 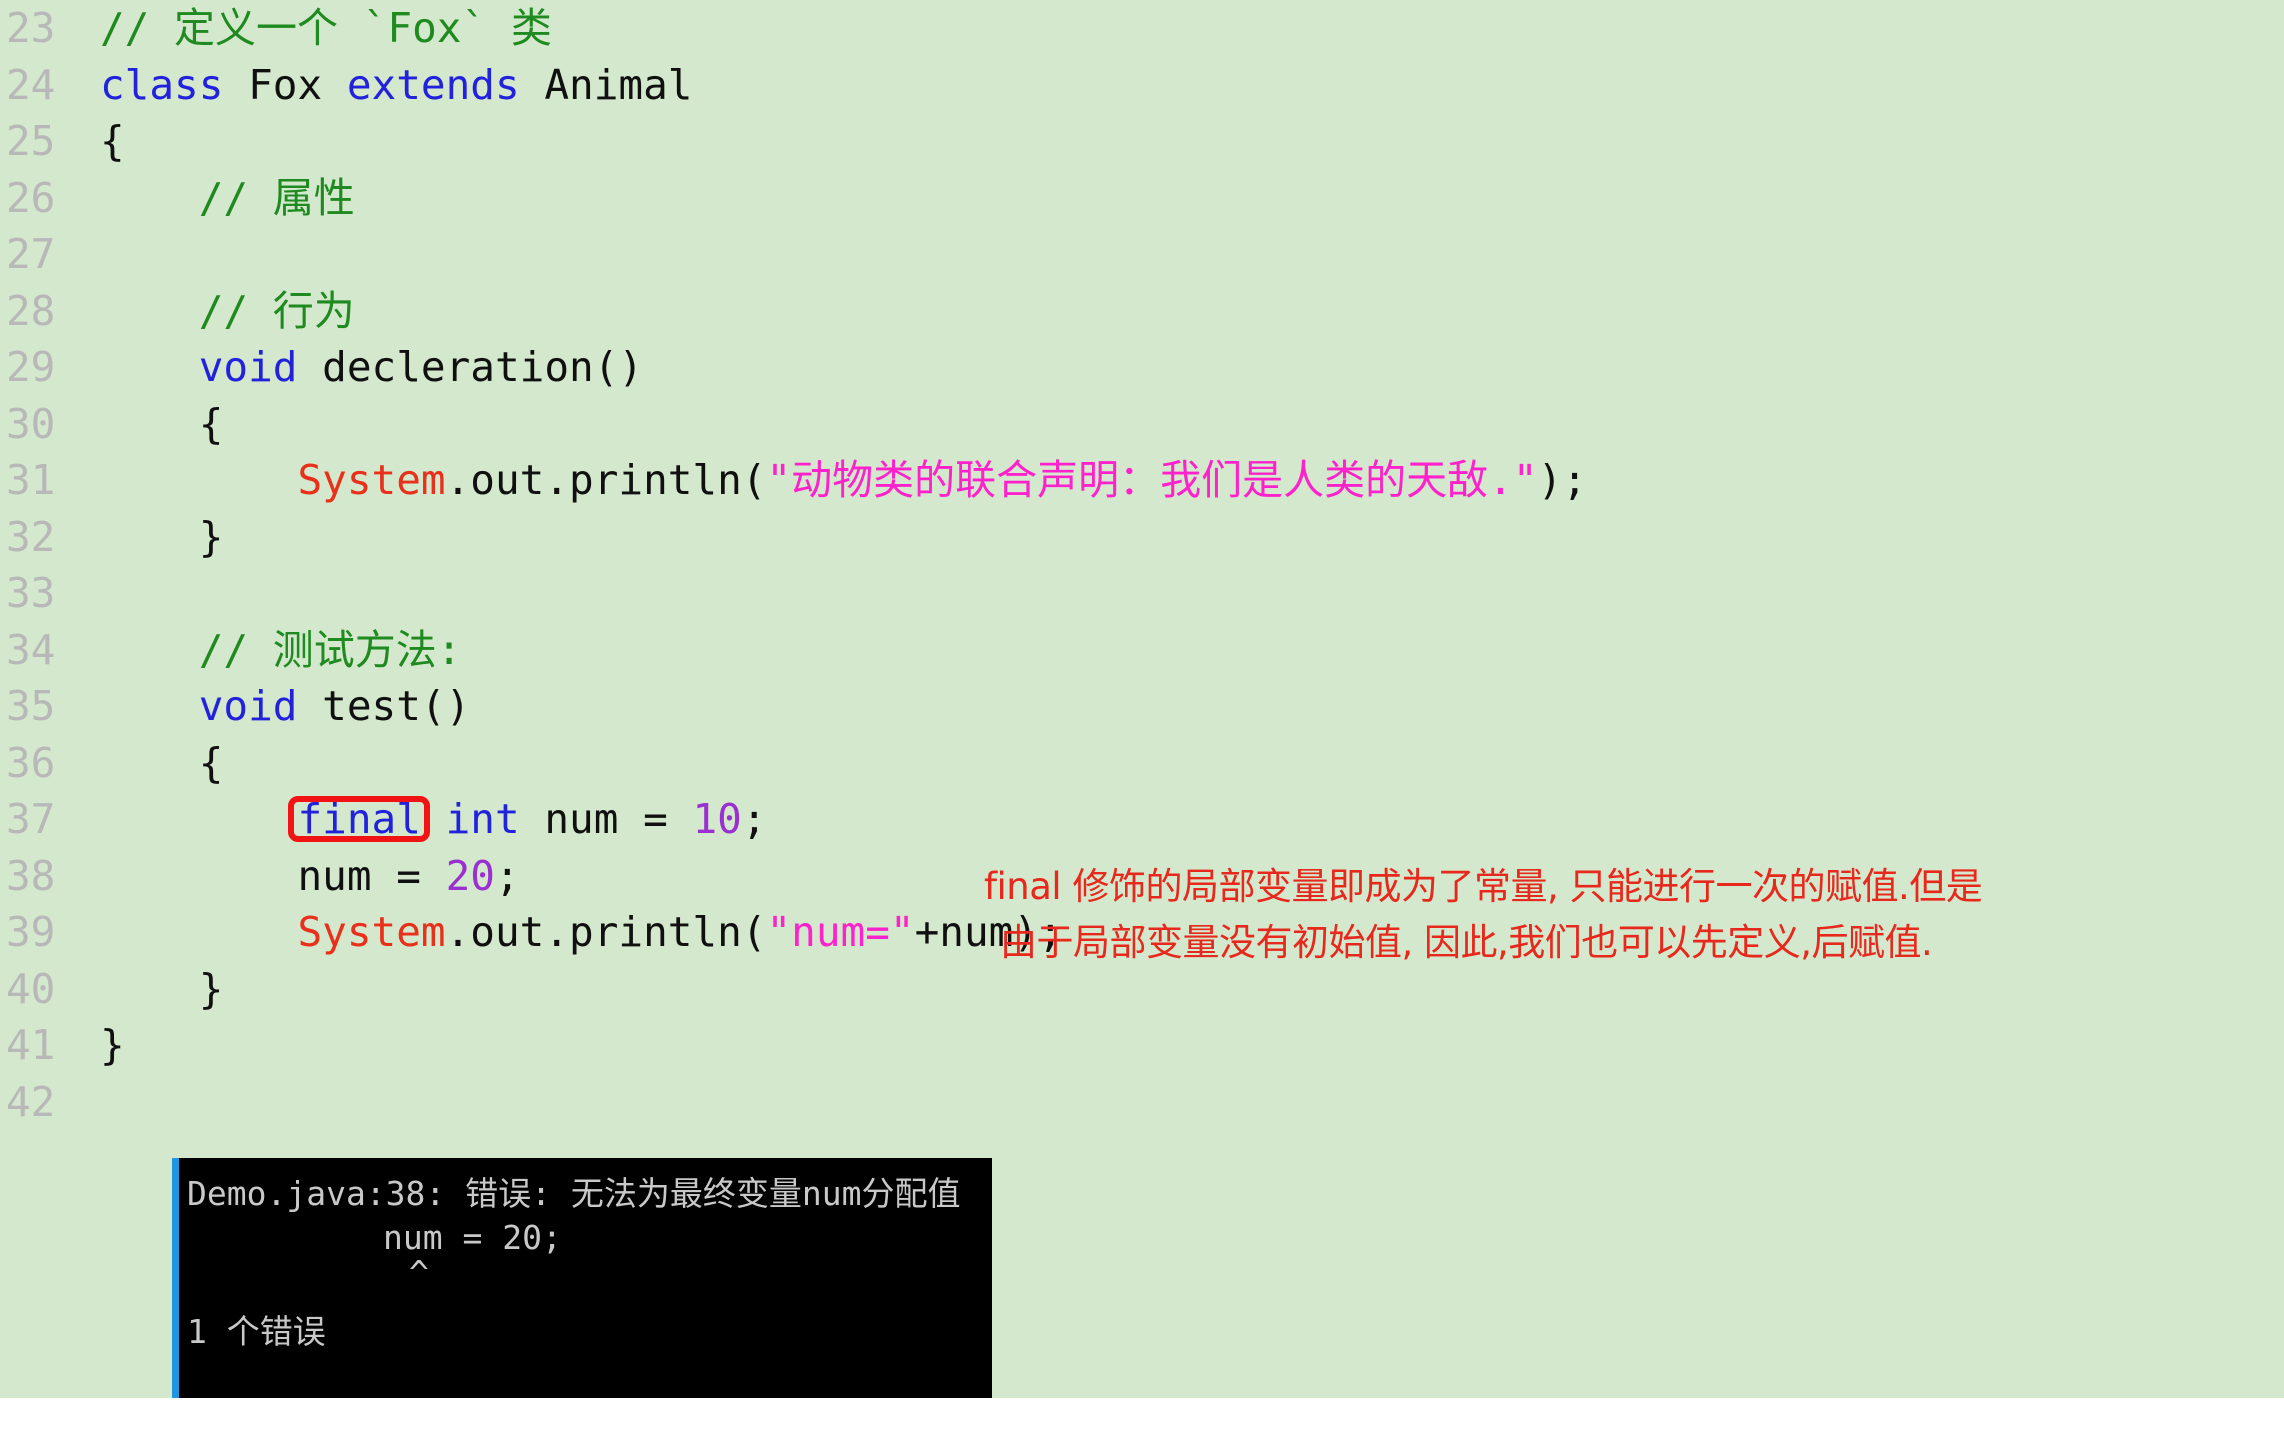 I want to click on line-number: 27, so click(x=31, y=254).